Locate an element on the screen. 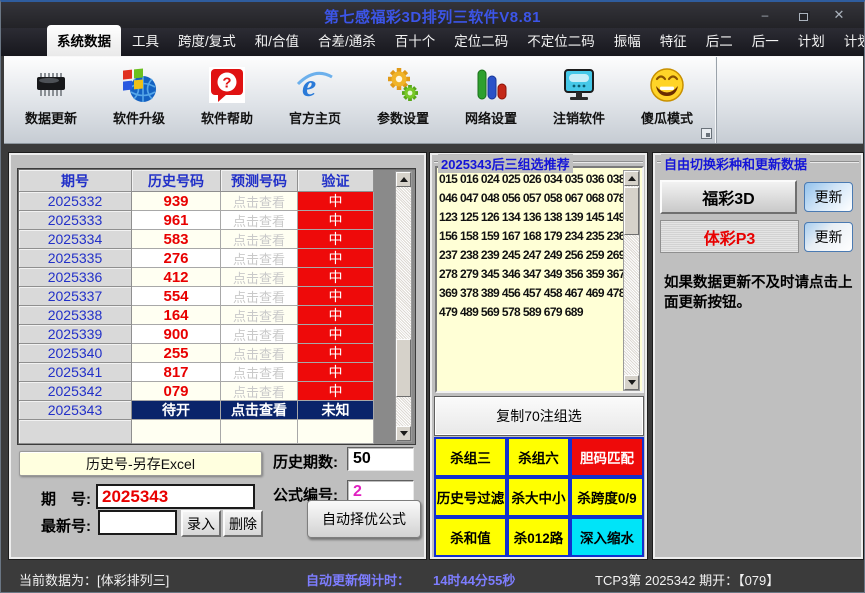 This screenshot has width=865, height=593. kill-button-grid: 杀组三 杀组六 胆码匹配历史号过滤 杀大中小 杀跨度0/9 杀和值 杀012路 深入缩水 is located at coordinates (539, 497).